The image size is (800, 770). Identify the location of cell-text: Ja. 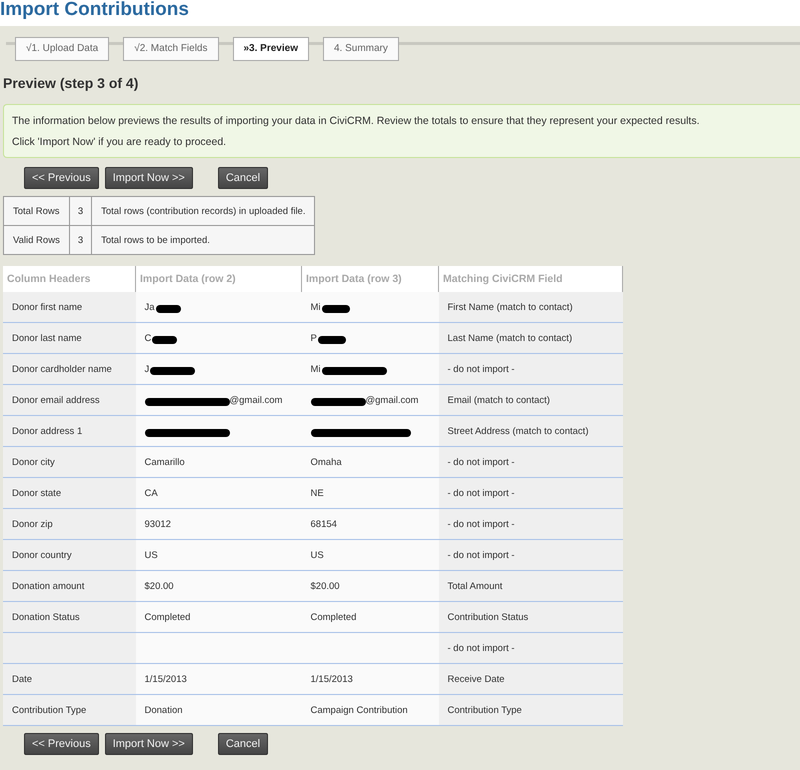
(149, 307).